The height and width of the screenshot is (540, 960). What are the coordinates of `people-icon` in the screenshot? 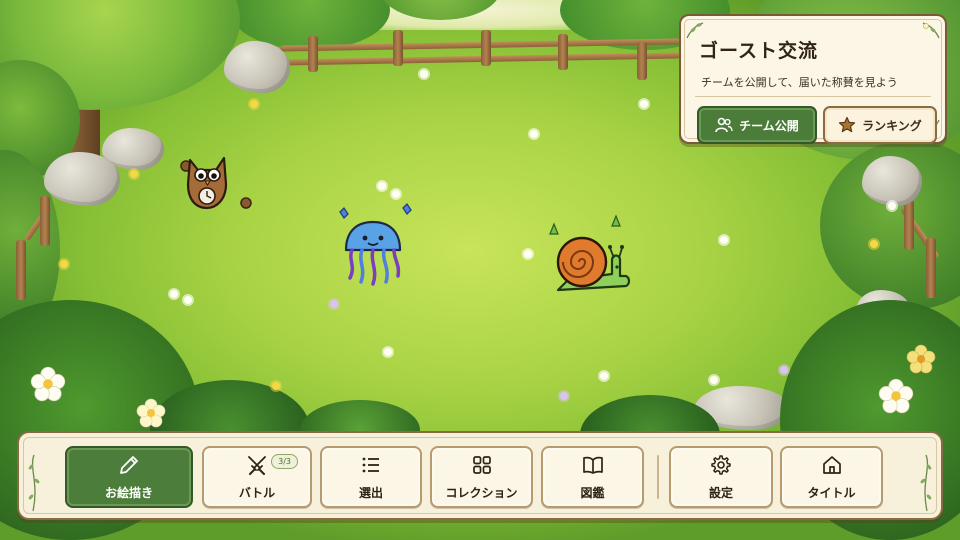 It's located at (724, 125).